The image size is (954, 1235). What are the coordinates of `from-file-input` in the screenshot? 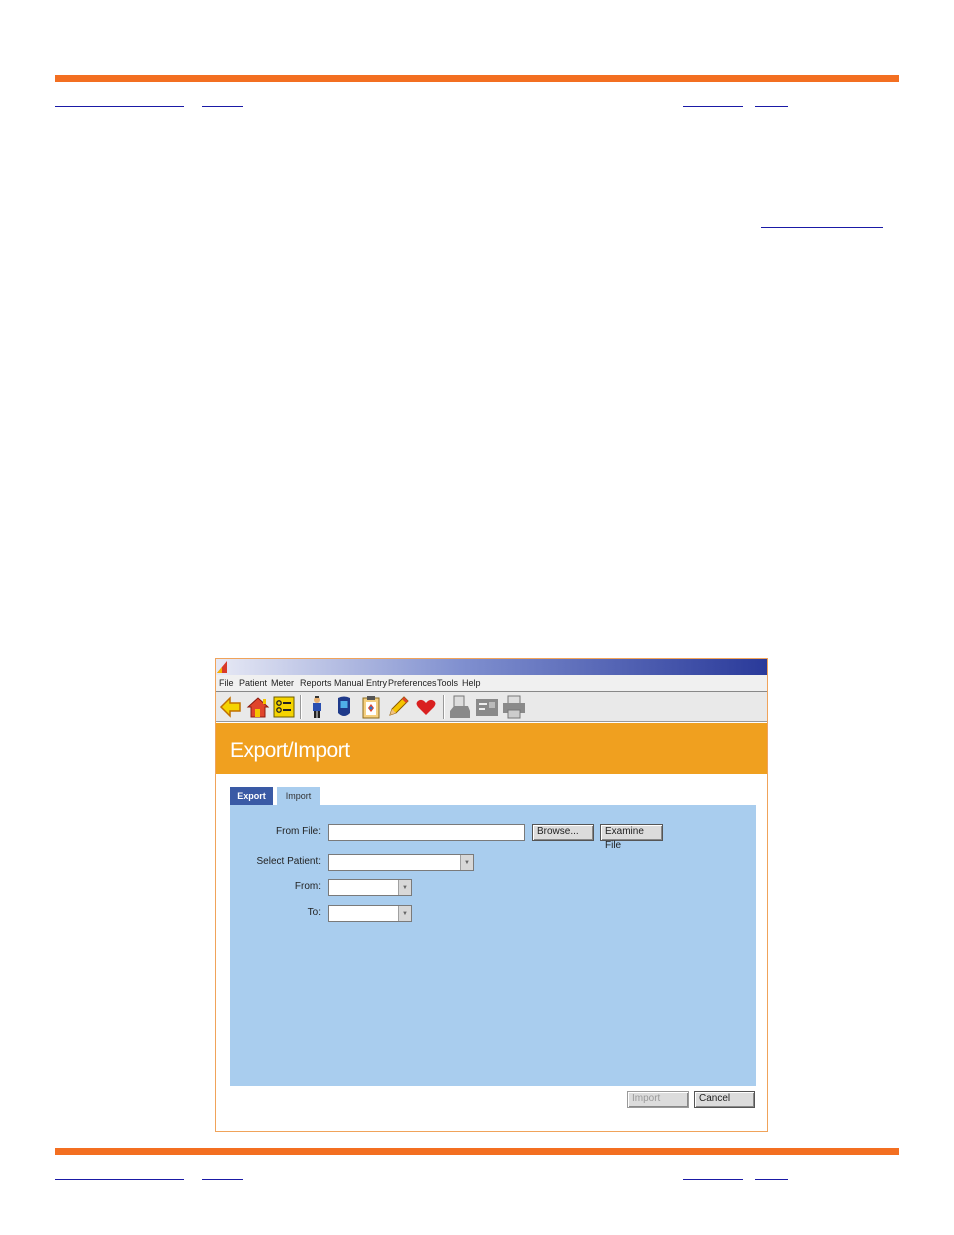 It's located at (426, 832).